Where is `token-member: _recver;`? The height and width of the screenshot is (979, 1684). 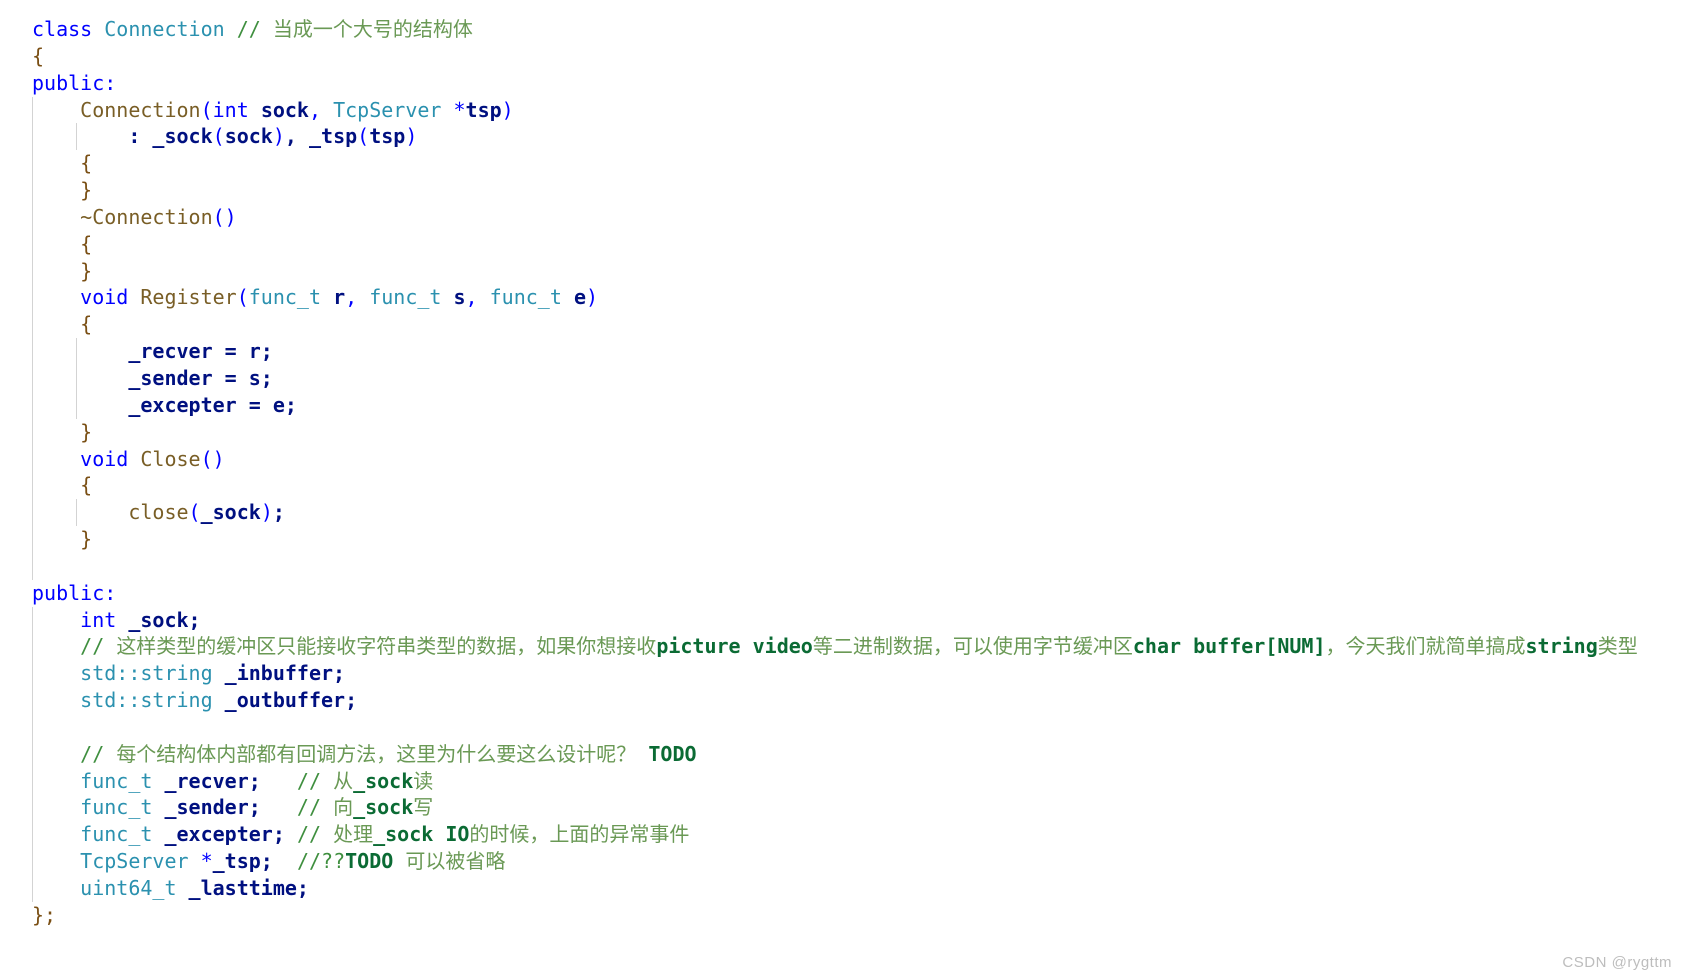 token-member: _recver; is located at coordinates (212, 780).